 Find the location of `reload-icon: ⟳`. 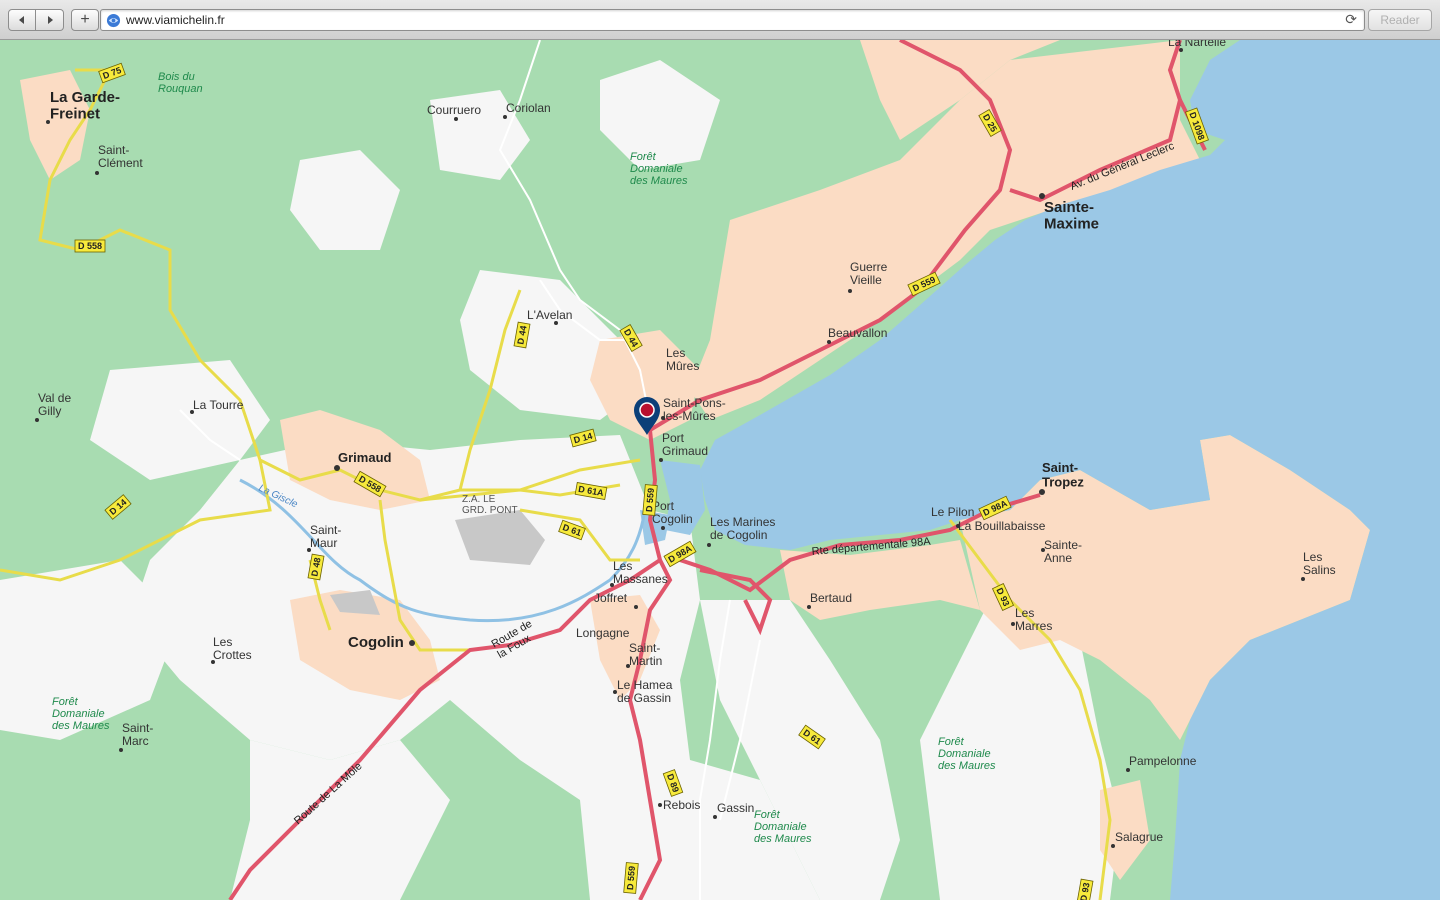

reload-icon: ⟳ is located at coordinates (1351, 19).